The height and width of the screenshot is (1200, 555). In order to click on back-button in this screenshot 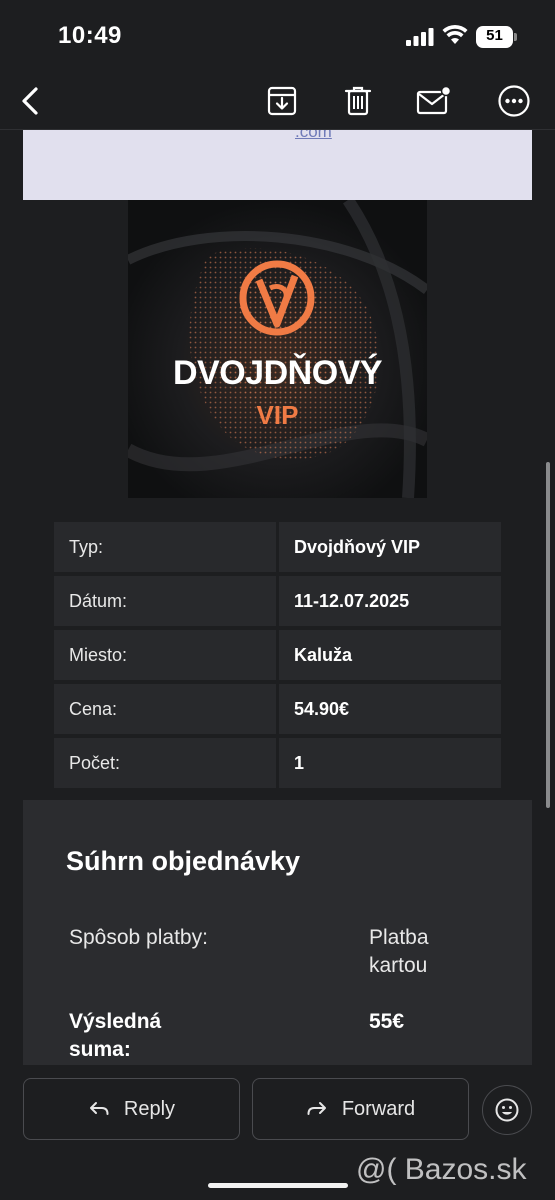, I will do `click(31, 101)`.